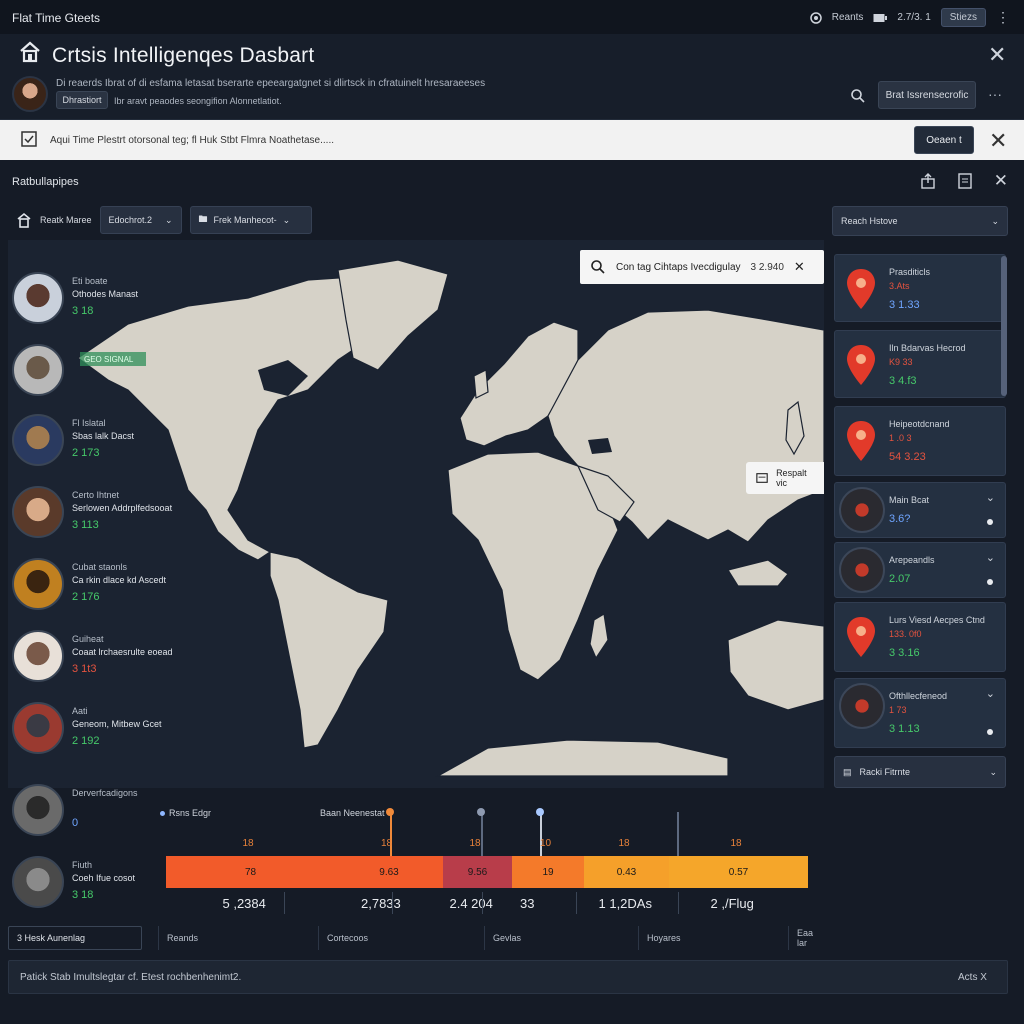  Describe the element at coordinates (858, 96) in the screenshot. I see `search-icon` at that location.